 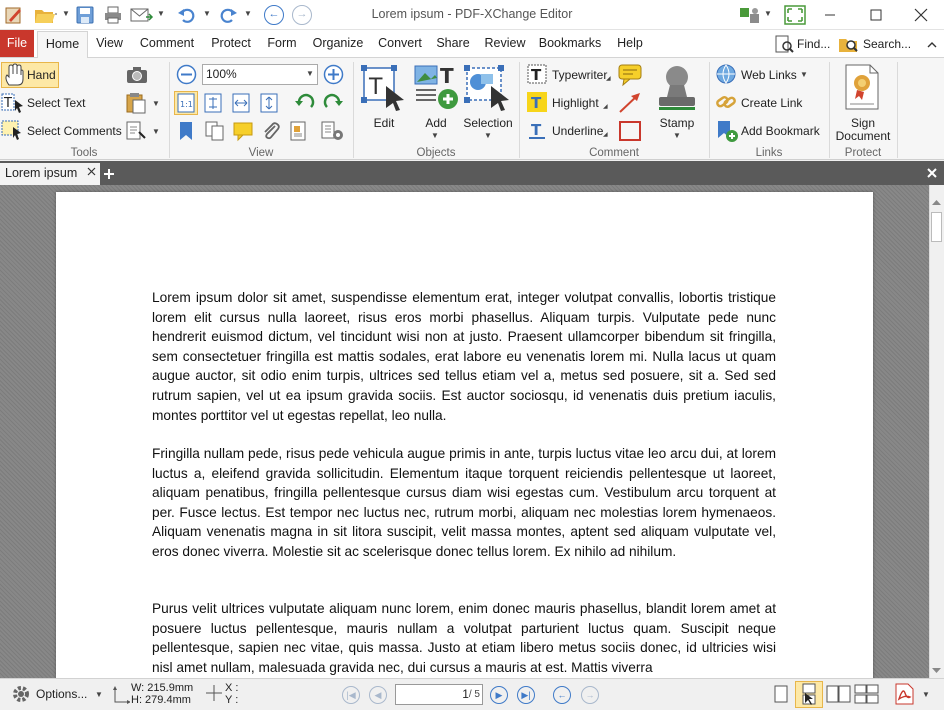 What do you see at coordinates (338, 43) in the screenshot?
I see `menu-organize: Organize` at bounding box center [338, 43].